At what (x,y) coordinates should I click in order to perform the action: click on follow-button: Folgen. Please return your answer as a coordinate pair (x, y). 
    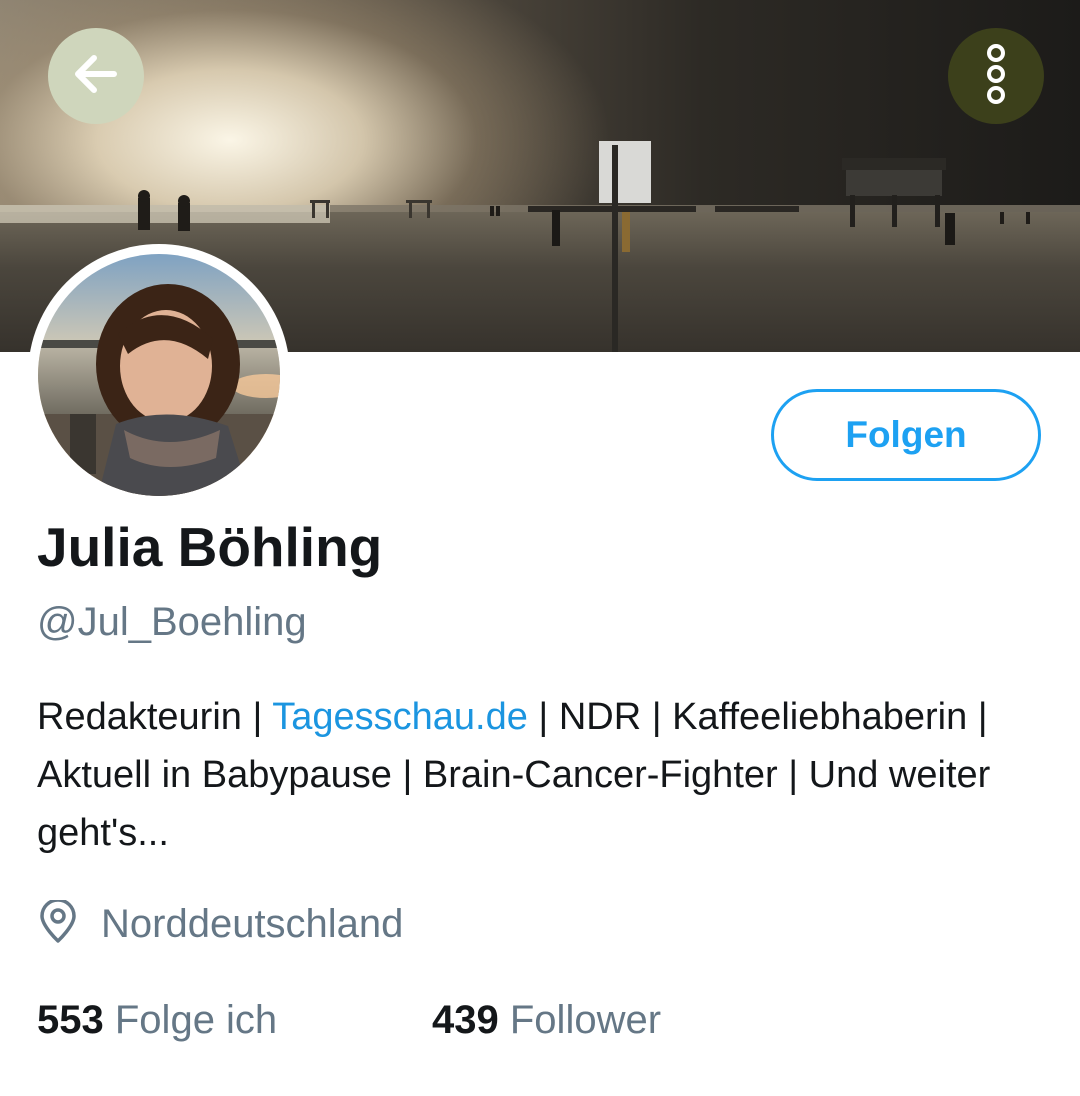
    Looking at the image, I should click on (906, 435).